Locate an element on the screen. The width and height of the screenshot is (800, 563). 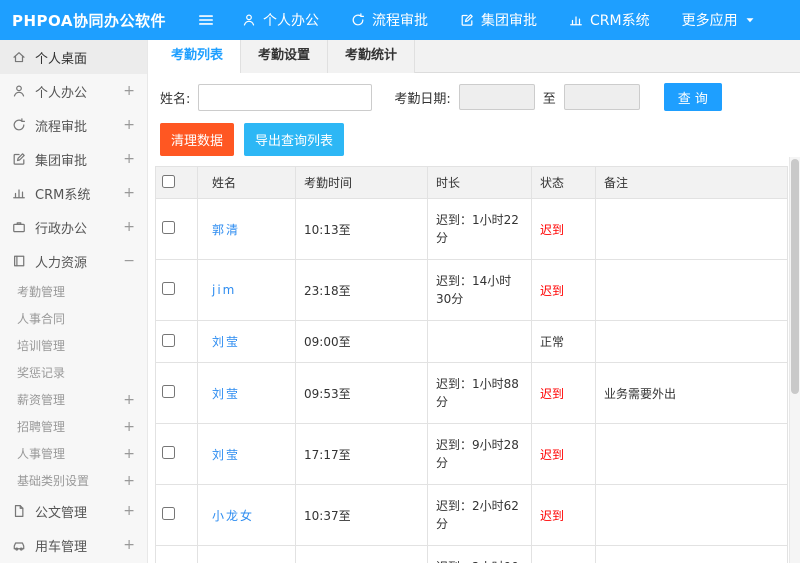
sidebar-subitem-招聘管理: 招聘管理 + is located at coordinates (73, 426).